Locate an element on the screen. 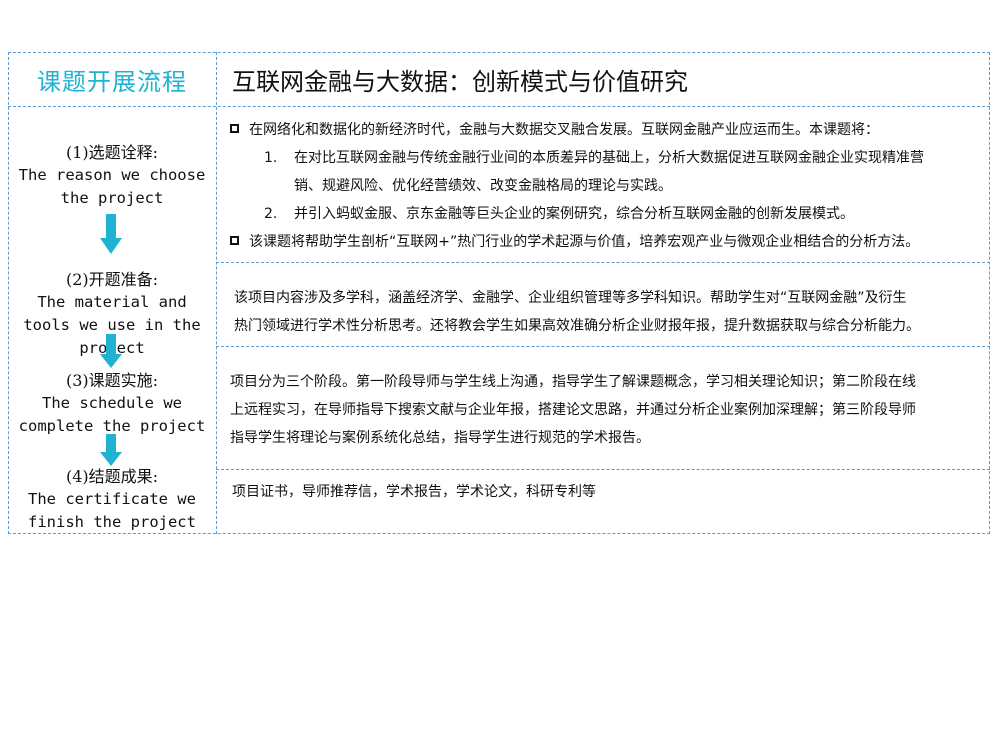 This screenshot has height=750, width=1000. step-3-en-line1: The schedule we is located at coordinates (112, 403).